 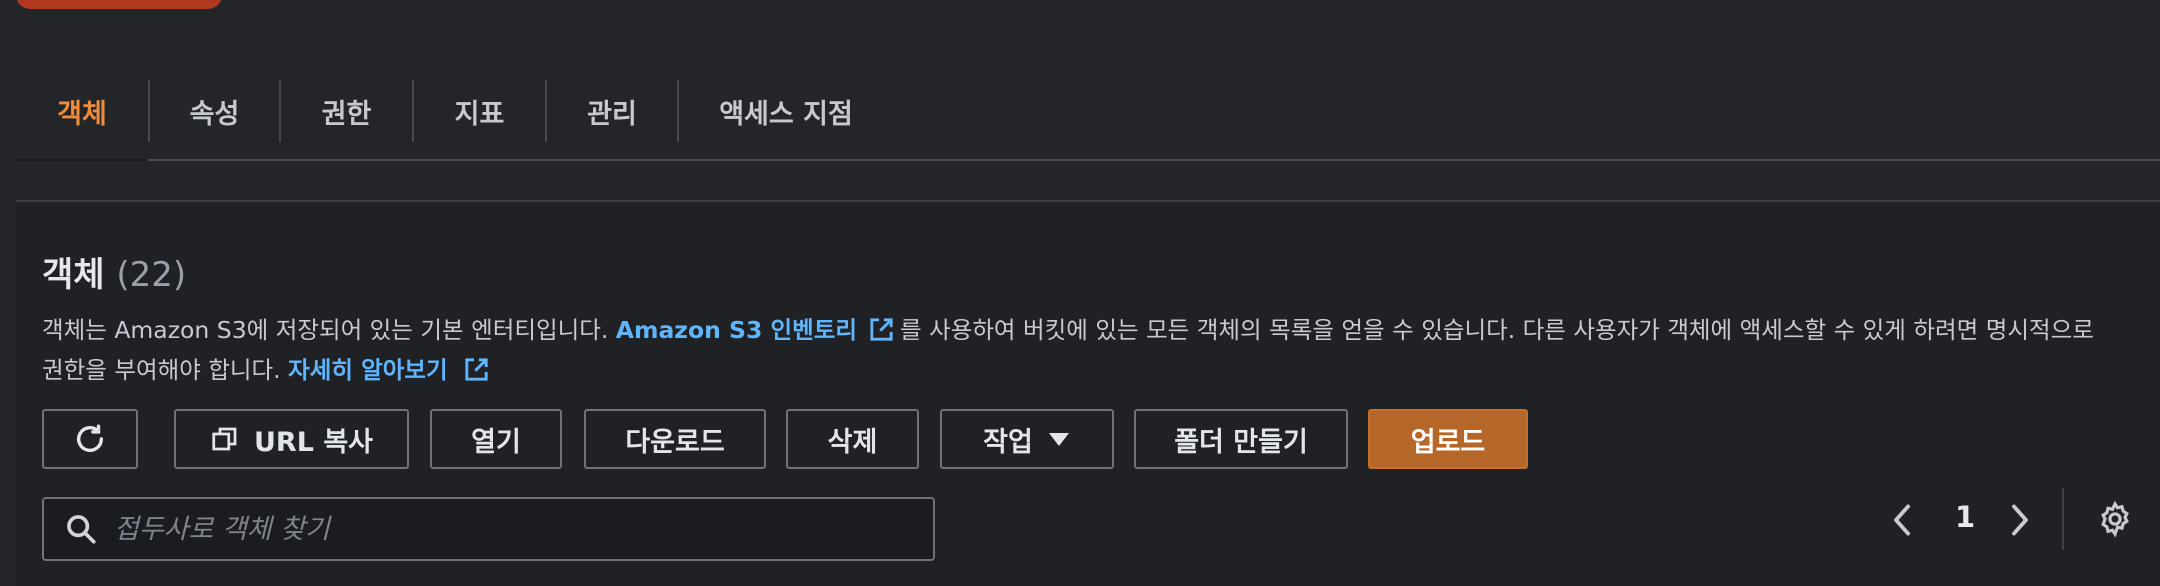 What do you see at coordinates (82, 112) in the screenshot?
I see `tab-objects: 객체` at bounding box center [82, 112].